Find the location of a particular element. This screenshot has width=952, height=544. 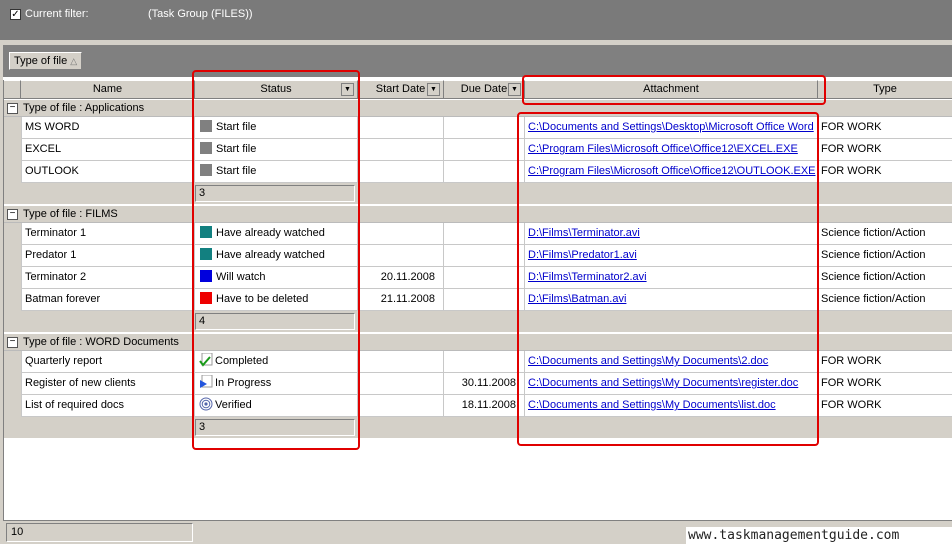

column-header-start-date-label: Start Date is located at coordinates (400, 89).